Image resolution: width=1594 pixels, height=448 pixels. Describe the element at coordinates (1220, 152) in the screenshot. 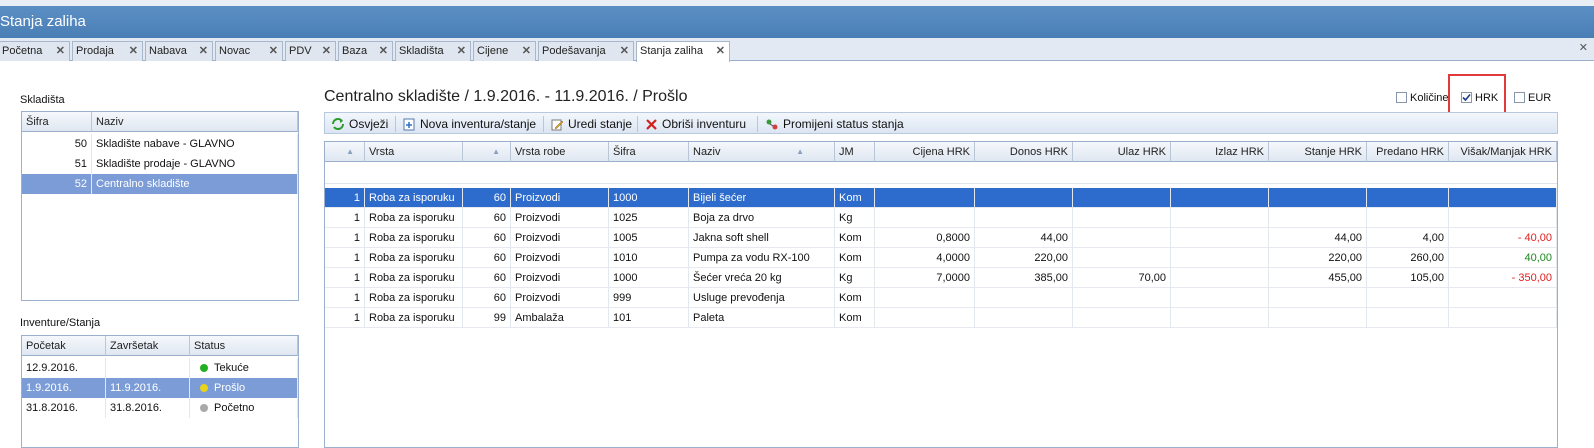

I see `header-izlaz: Izlaz HRK` at that location.